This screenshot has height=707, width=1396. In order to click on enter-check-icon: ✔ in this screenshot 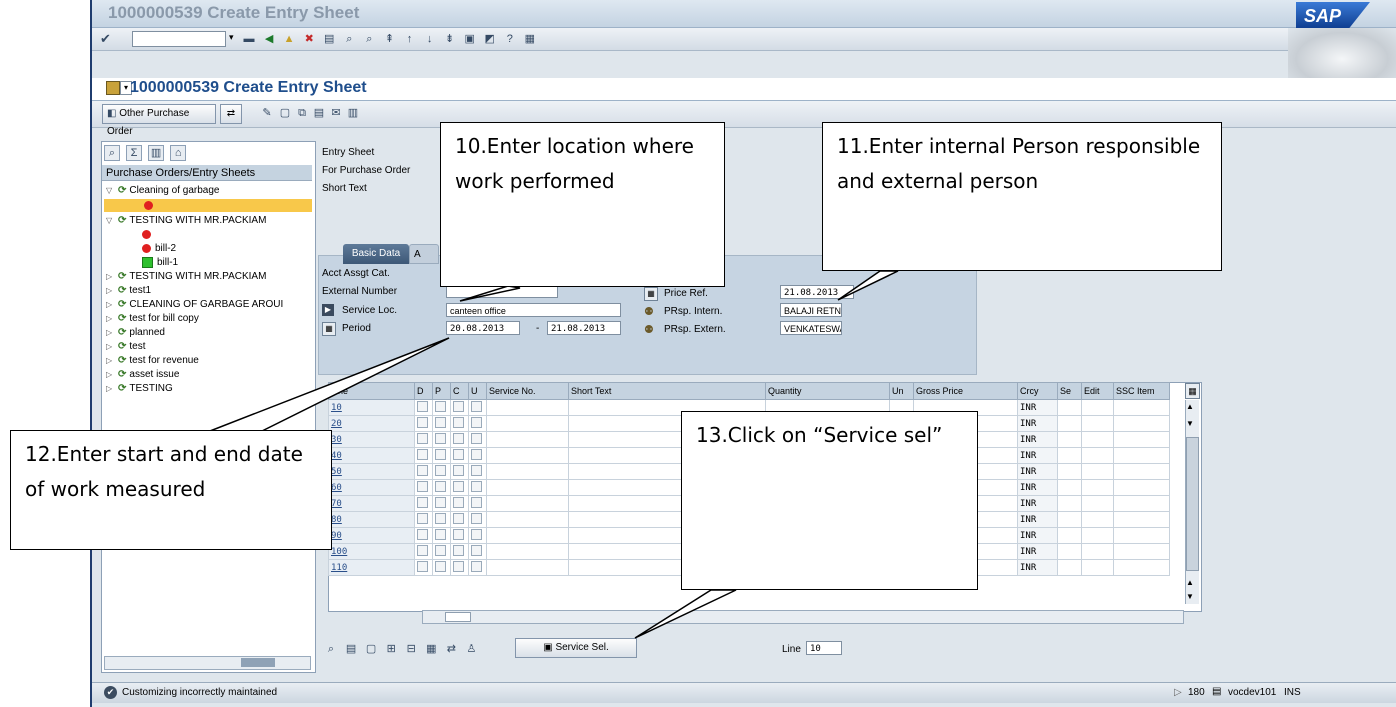, I will do `click(105, 39)`.